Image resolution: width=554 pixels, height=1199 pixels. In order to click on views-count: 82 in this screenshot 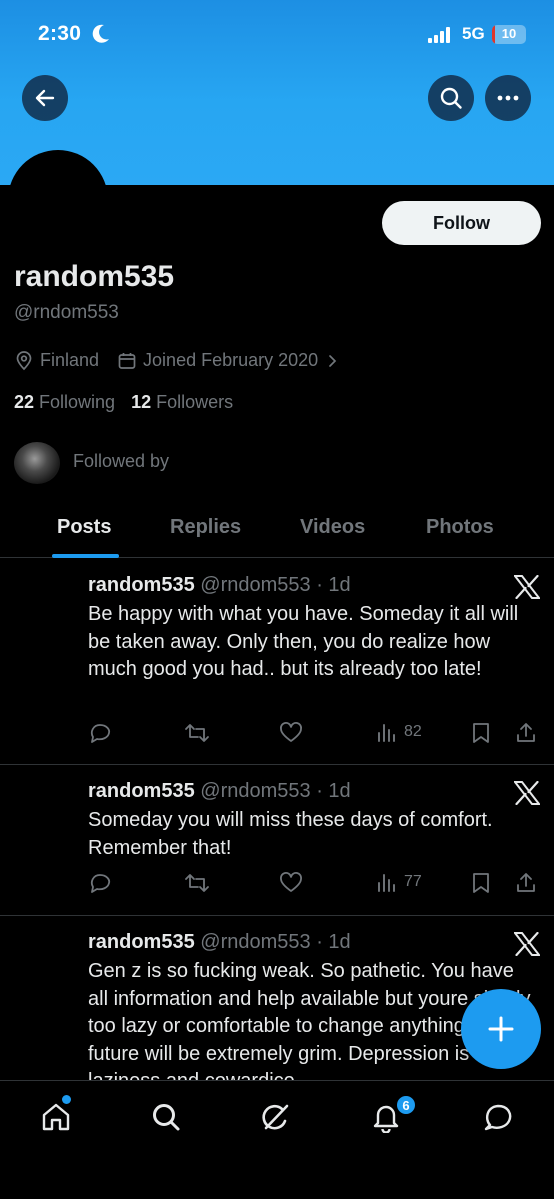, I will do `click(413, 731)`.